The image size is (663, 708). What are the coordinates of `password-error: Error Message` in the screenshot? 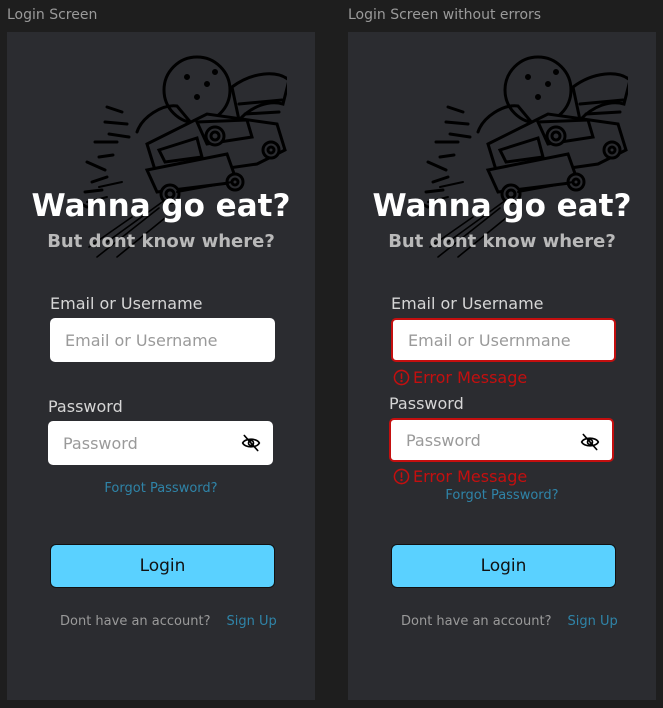 It's located at (460, 476).